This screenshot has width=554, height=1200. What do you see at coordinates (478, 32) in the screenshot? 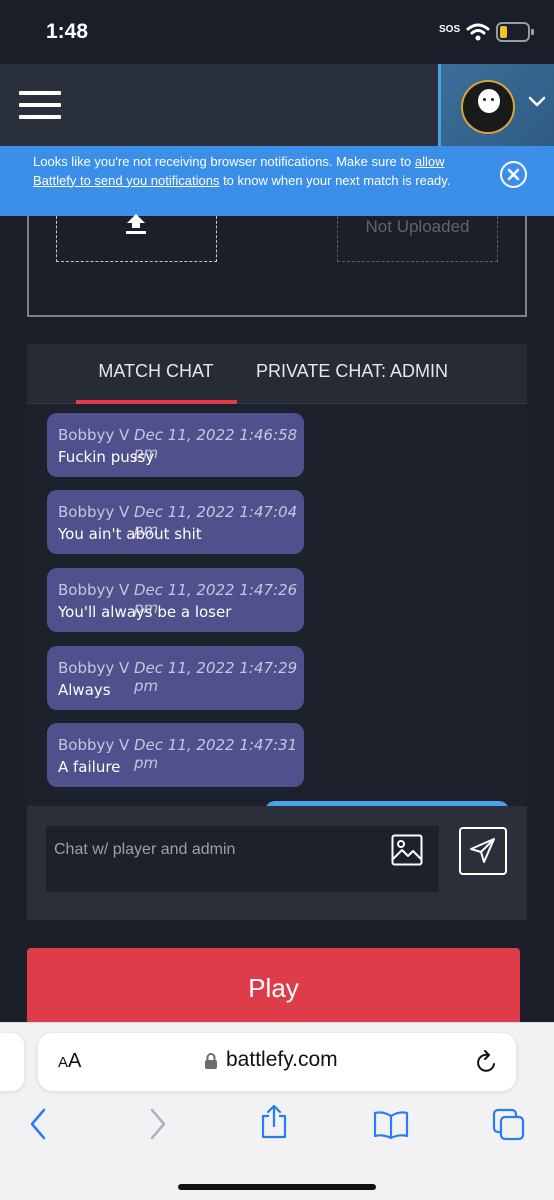
I see `wifi-icon` at bounding box center [478, 32].